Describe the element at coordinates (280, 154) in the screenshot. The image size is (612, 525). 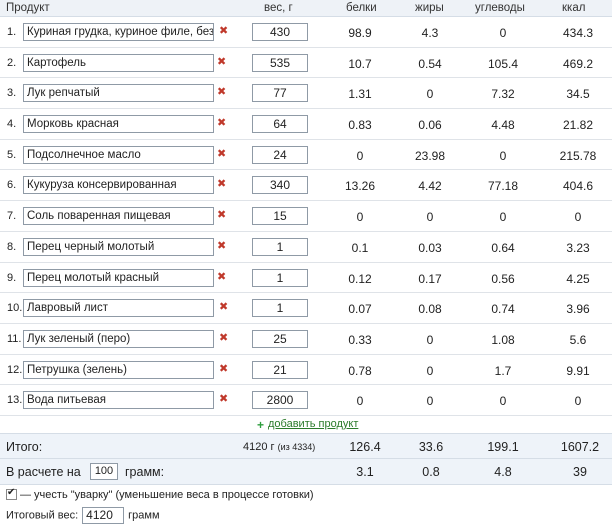
I see `weight-input: 24` at that location.